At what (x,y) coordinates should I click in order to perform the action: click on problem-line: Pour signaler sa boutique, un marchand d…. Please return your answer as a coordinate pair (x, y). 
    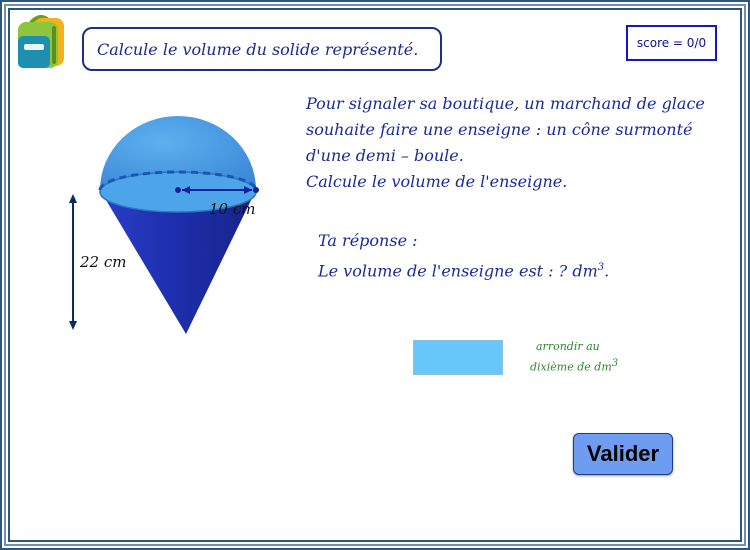
    Looking at the image, I should click on (505, 103).